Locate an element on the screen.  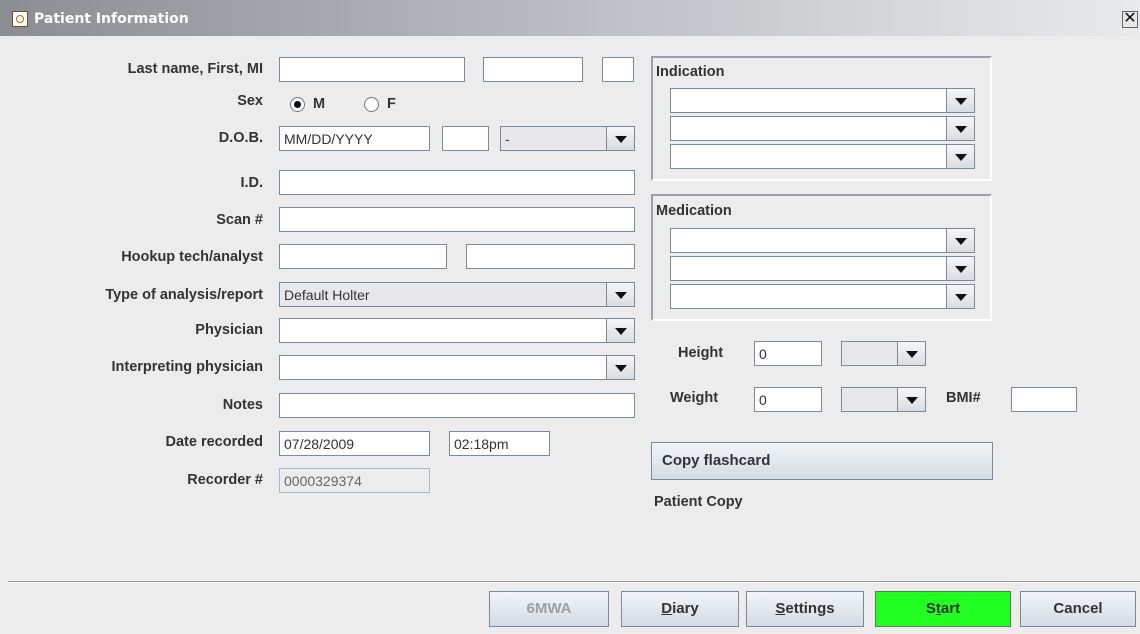
copy-flashcard-button: Copy flashcard is located at coordinates (822, 461).